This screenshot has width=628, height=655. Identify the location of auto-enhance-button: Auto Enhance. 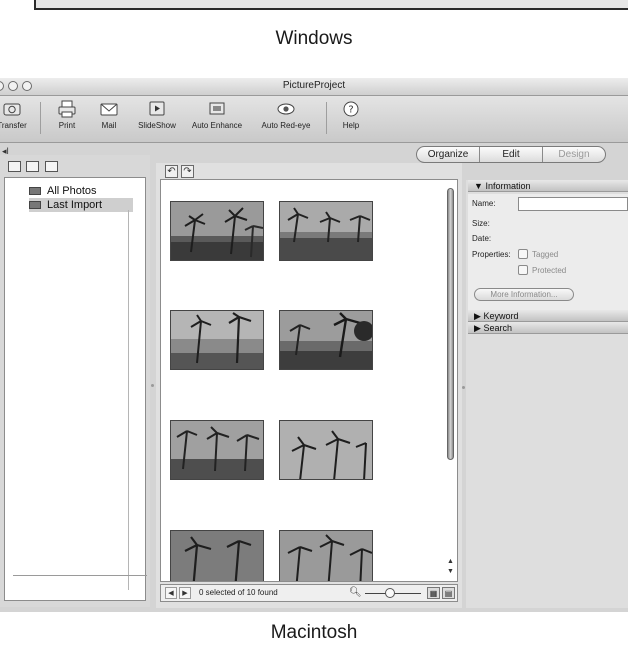
(217, 118).